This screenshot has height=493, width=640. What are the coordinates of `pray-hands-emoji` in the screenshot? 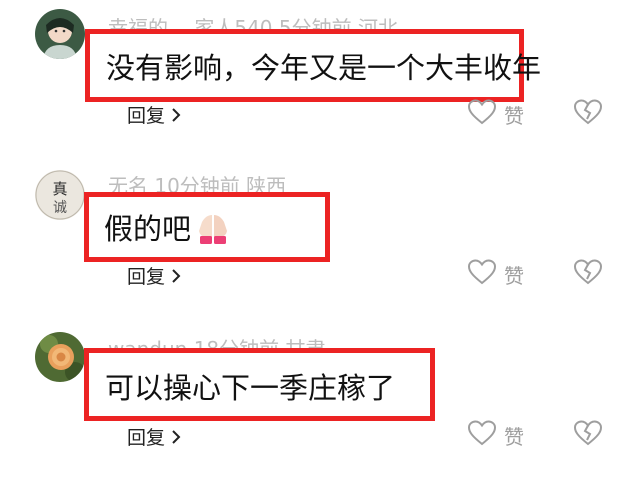 It's located at (213, 231).